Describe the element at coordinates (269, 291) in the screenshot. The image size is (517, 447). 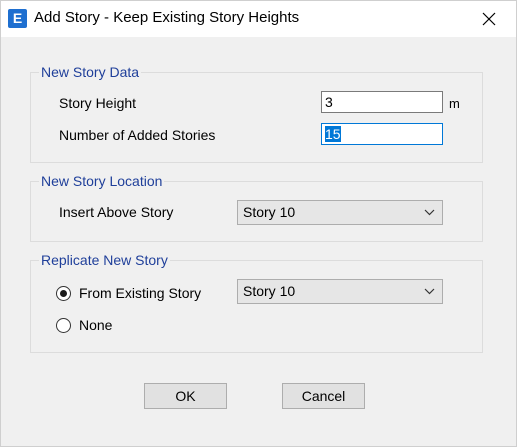
I see `from-existing-value: Story 10` at that location.